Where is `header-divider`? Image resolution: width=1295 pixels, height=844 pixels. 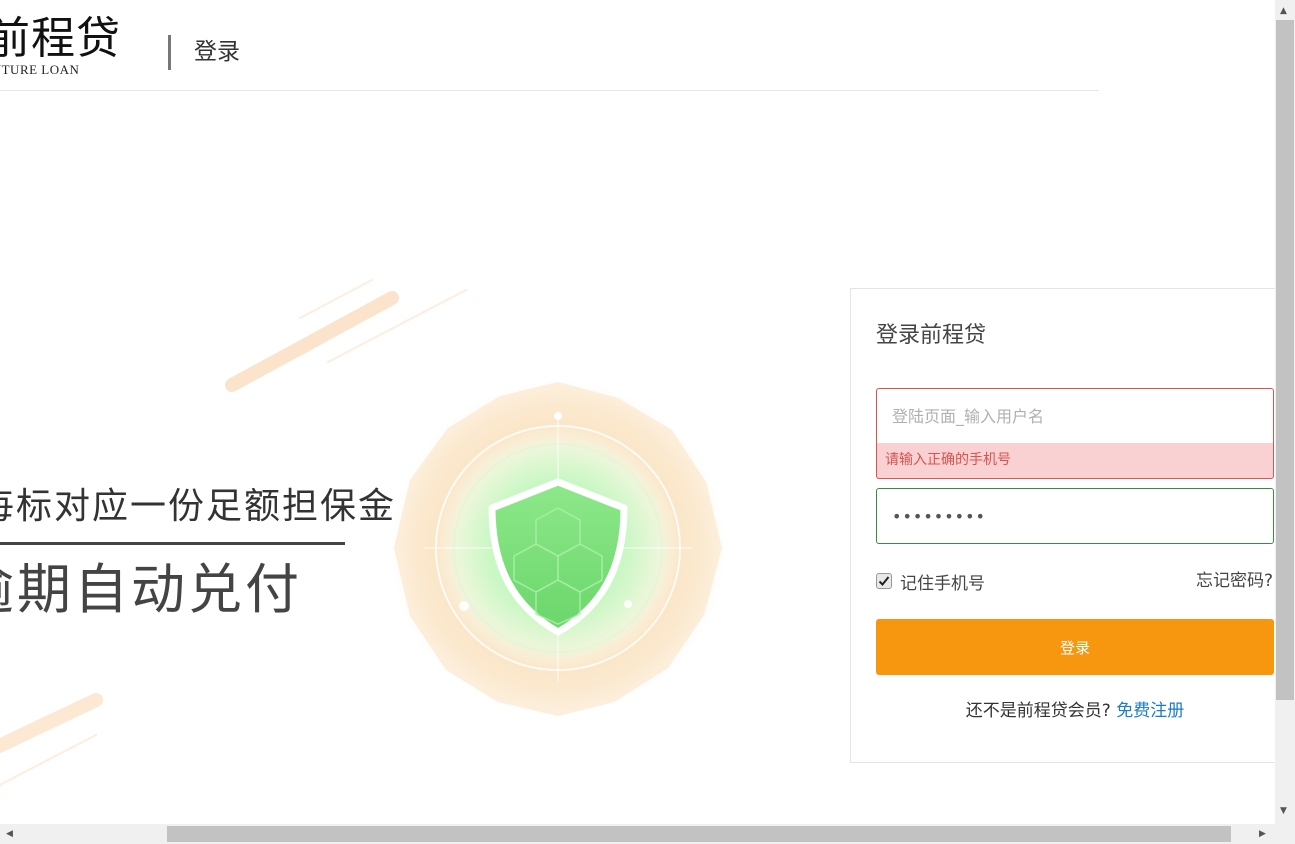
header-divider is located at coordinates (169, 52).